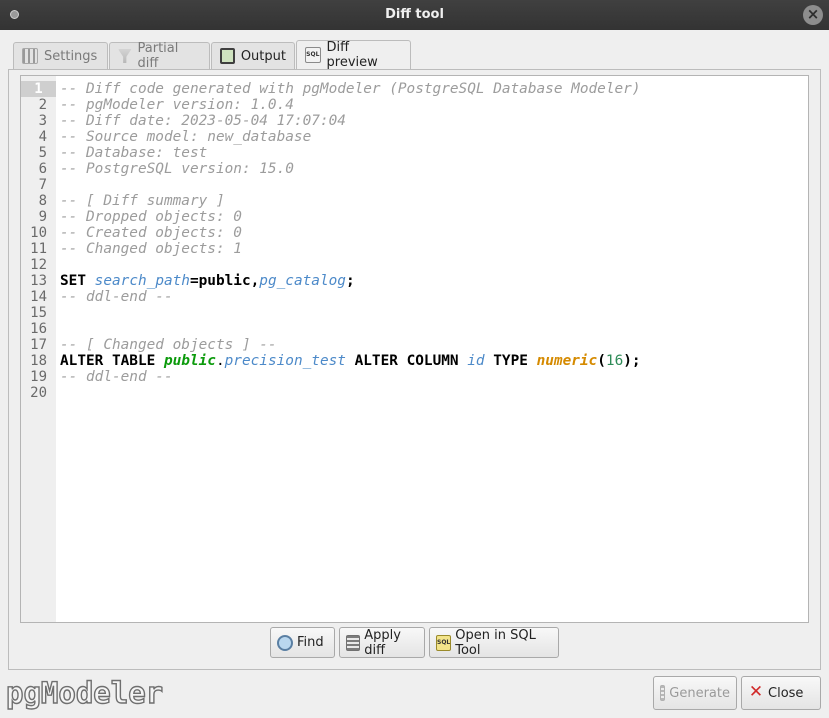  I want to click on filter-icon, so click(125, 56).